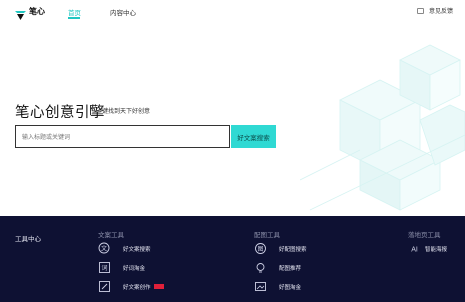  What do you see at coordinates (28, 239) in the screenshot?
I see `tools-center-label: 工具中心` at bounding box center [28, 239].